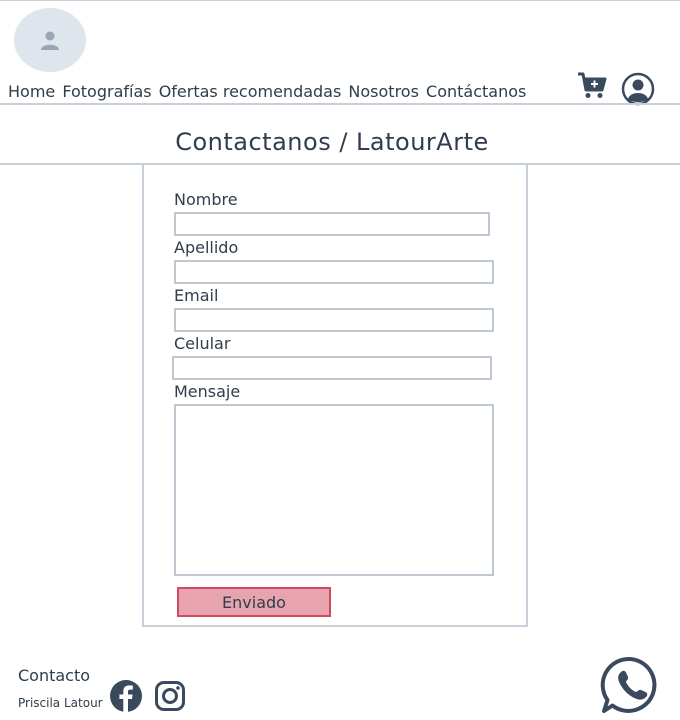 The width and height of the screenshot is (680, 720). I want to click on submit-button: Enviado, so click(254, 602).